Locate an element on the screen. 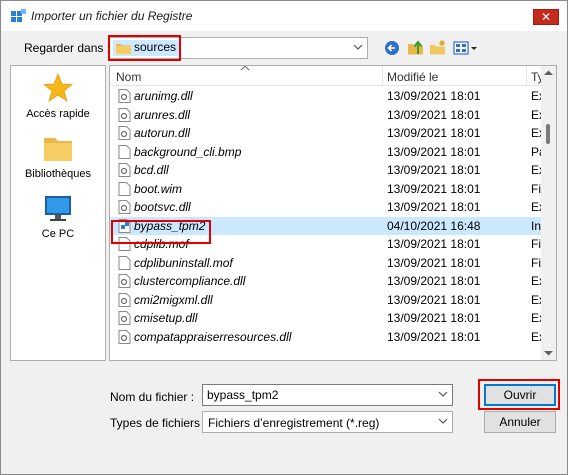  place-libraries: Bibliothèques is located at coordinates (58, 157).